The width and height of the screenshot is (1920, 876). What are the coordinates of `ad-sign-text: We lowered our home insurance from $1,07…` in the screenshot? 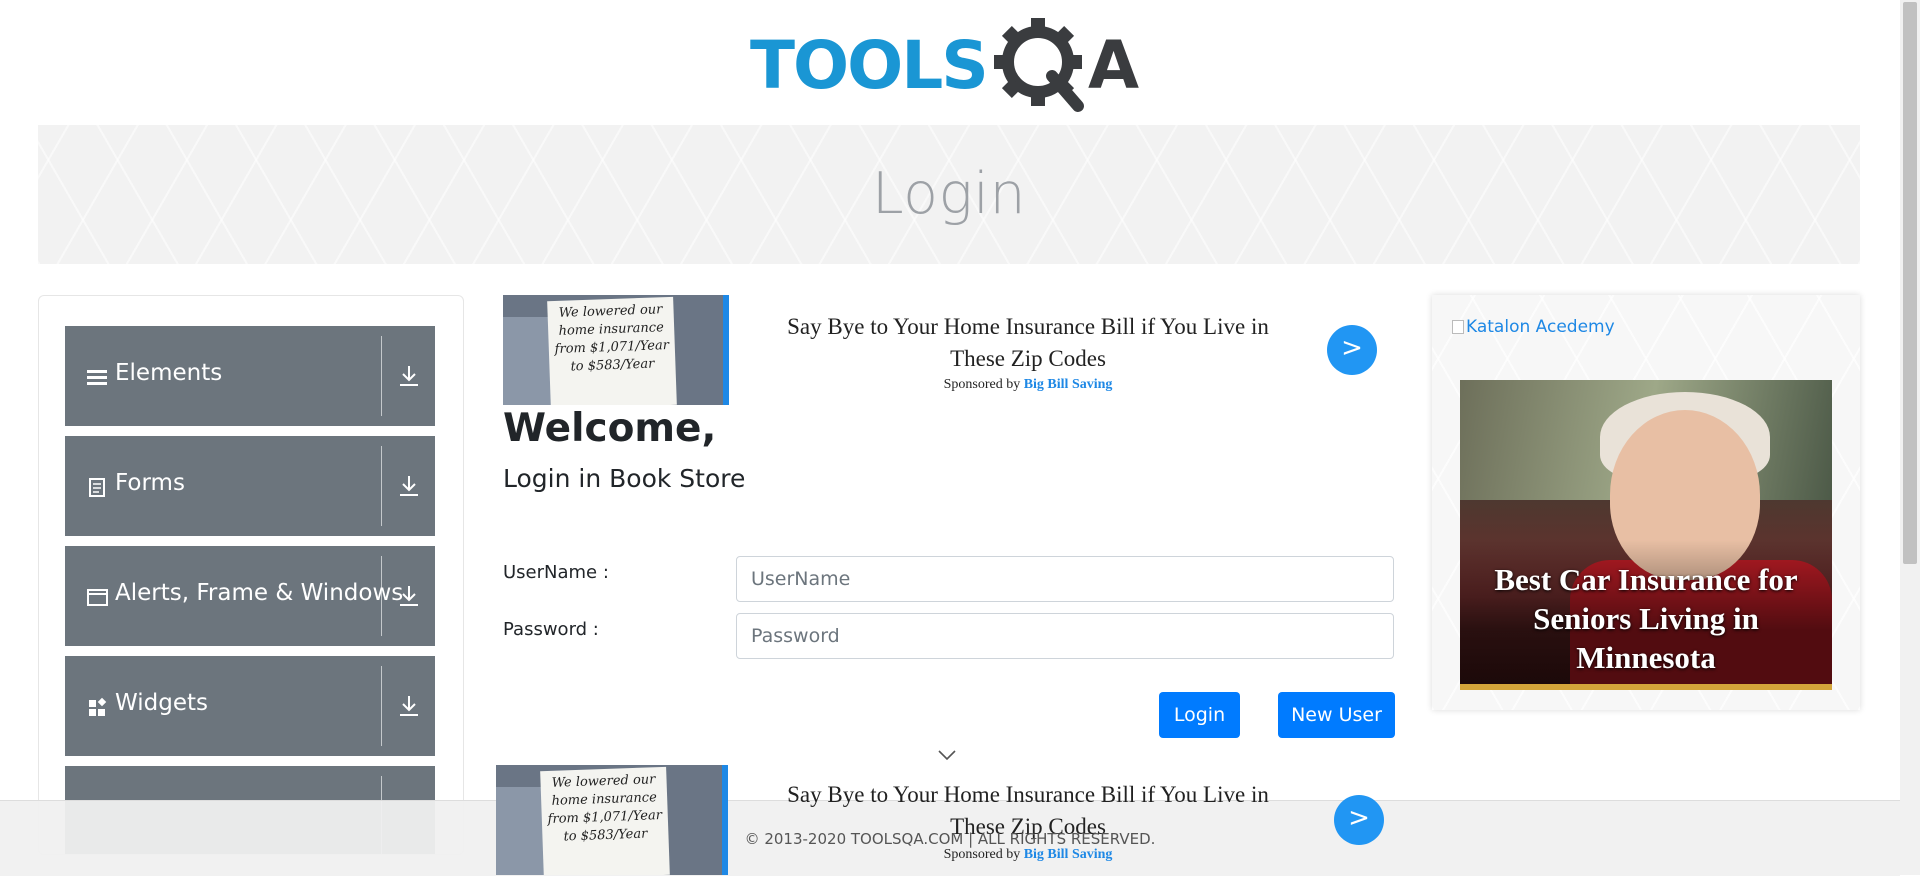 It's located at (612, 338).